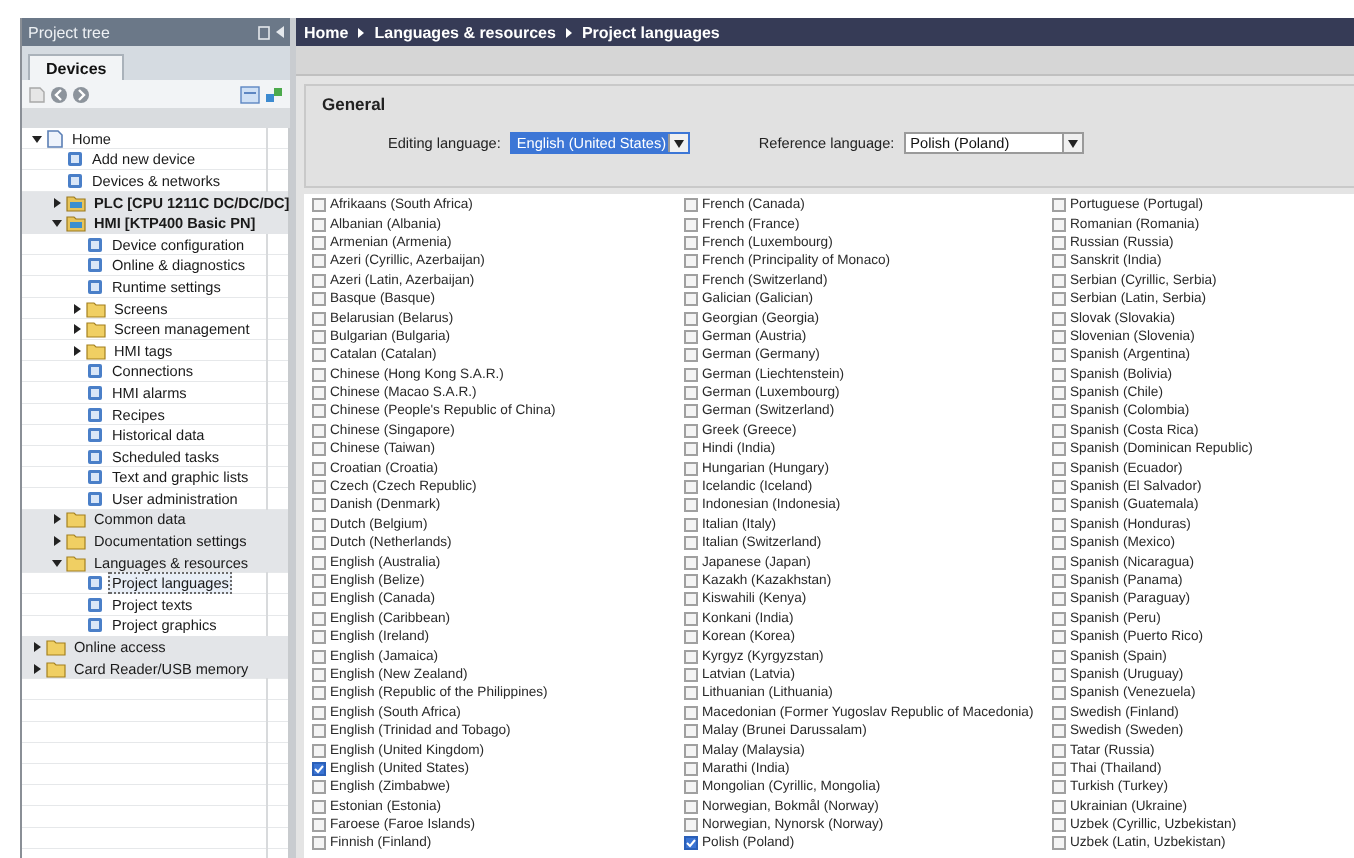 This screenshot has height=858, width=1354. What do you see at coordinates (465, 32) in the screenshot?
I see `breadcrumb-item: Languages & resources` at bounding box center [465, 32].